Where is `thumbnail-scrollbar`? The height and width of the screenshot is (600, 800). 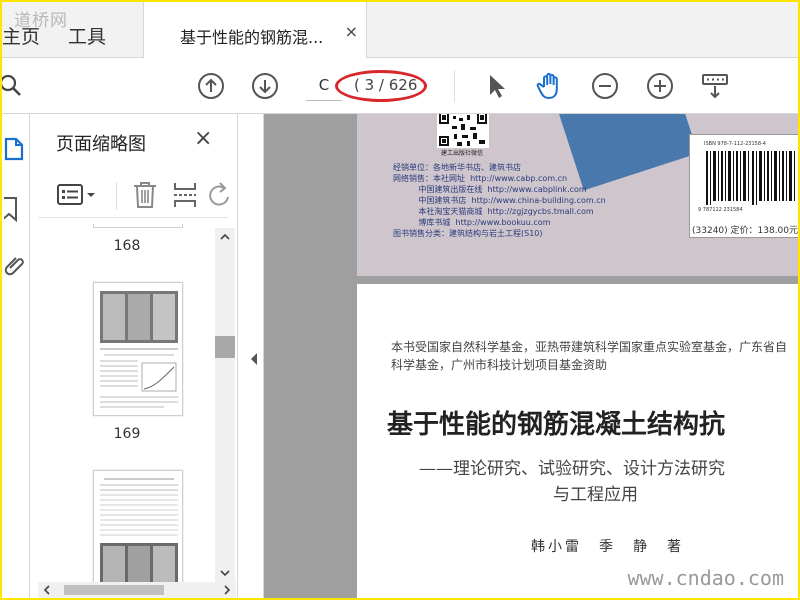 thumbnail-scrollbar is located at coordinates (225, 405).